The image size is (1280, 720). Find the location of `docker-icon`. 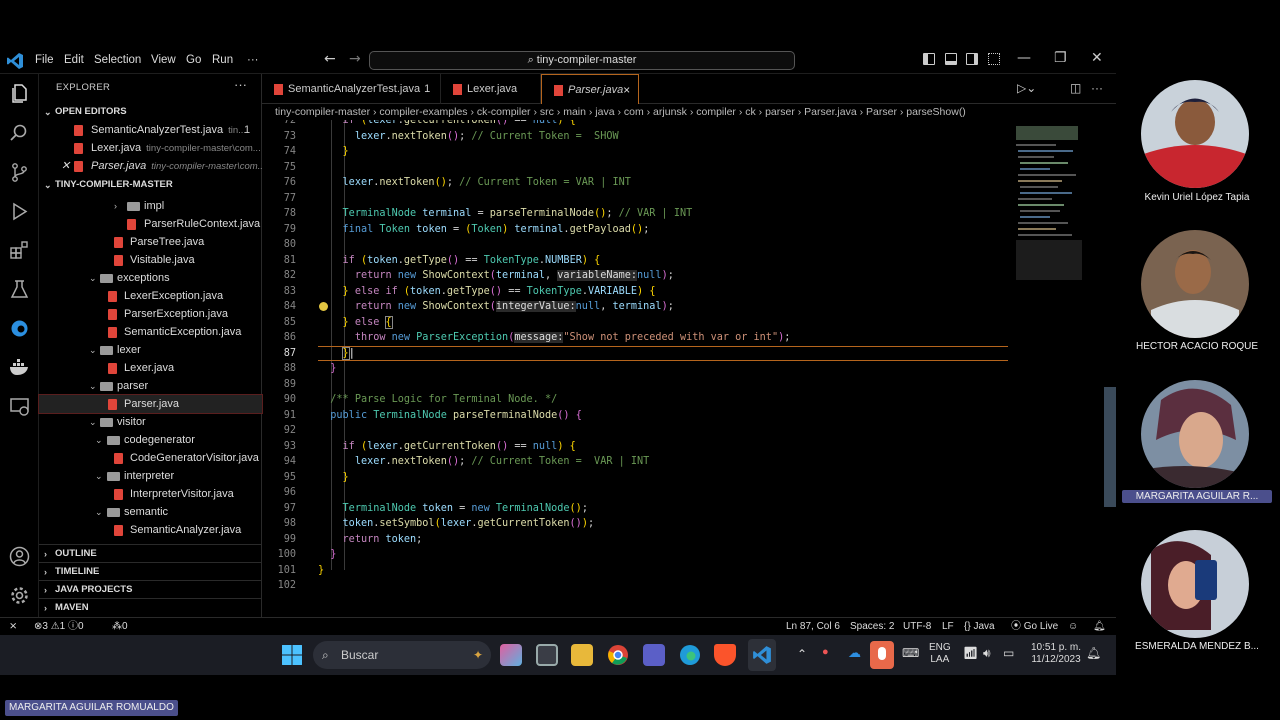

docker-icon is located at coordinates (19, 367).